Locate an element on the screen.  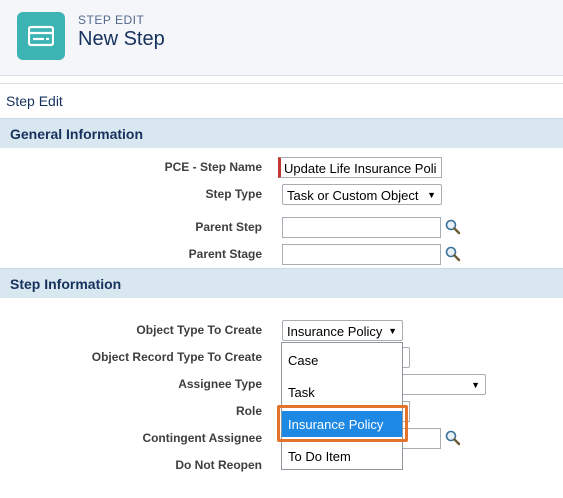
dropdown-option-to-do-item: To Do Item is located at coordinates (342, 456).